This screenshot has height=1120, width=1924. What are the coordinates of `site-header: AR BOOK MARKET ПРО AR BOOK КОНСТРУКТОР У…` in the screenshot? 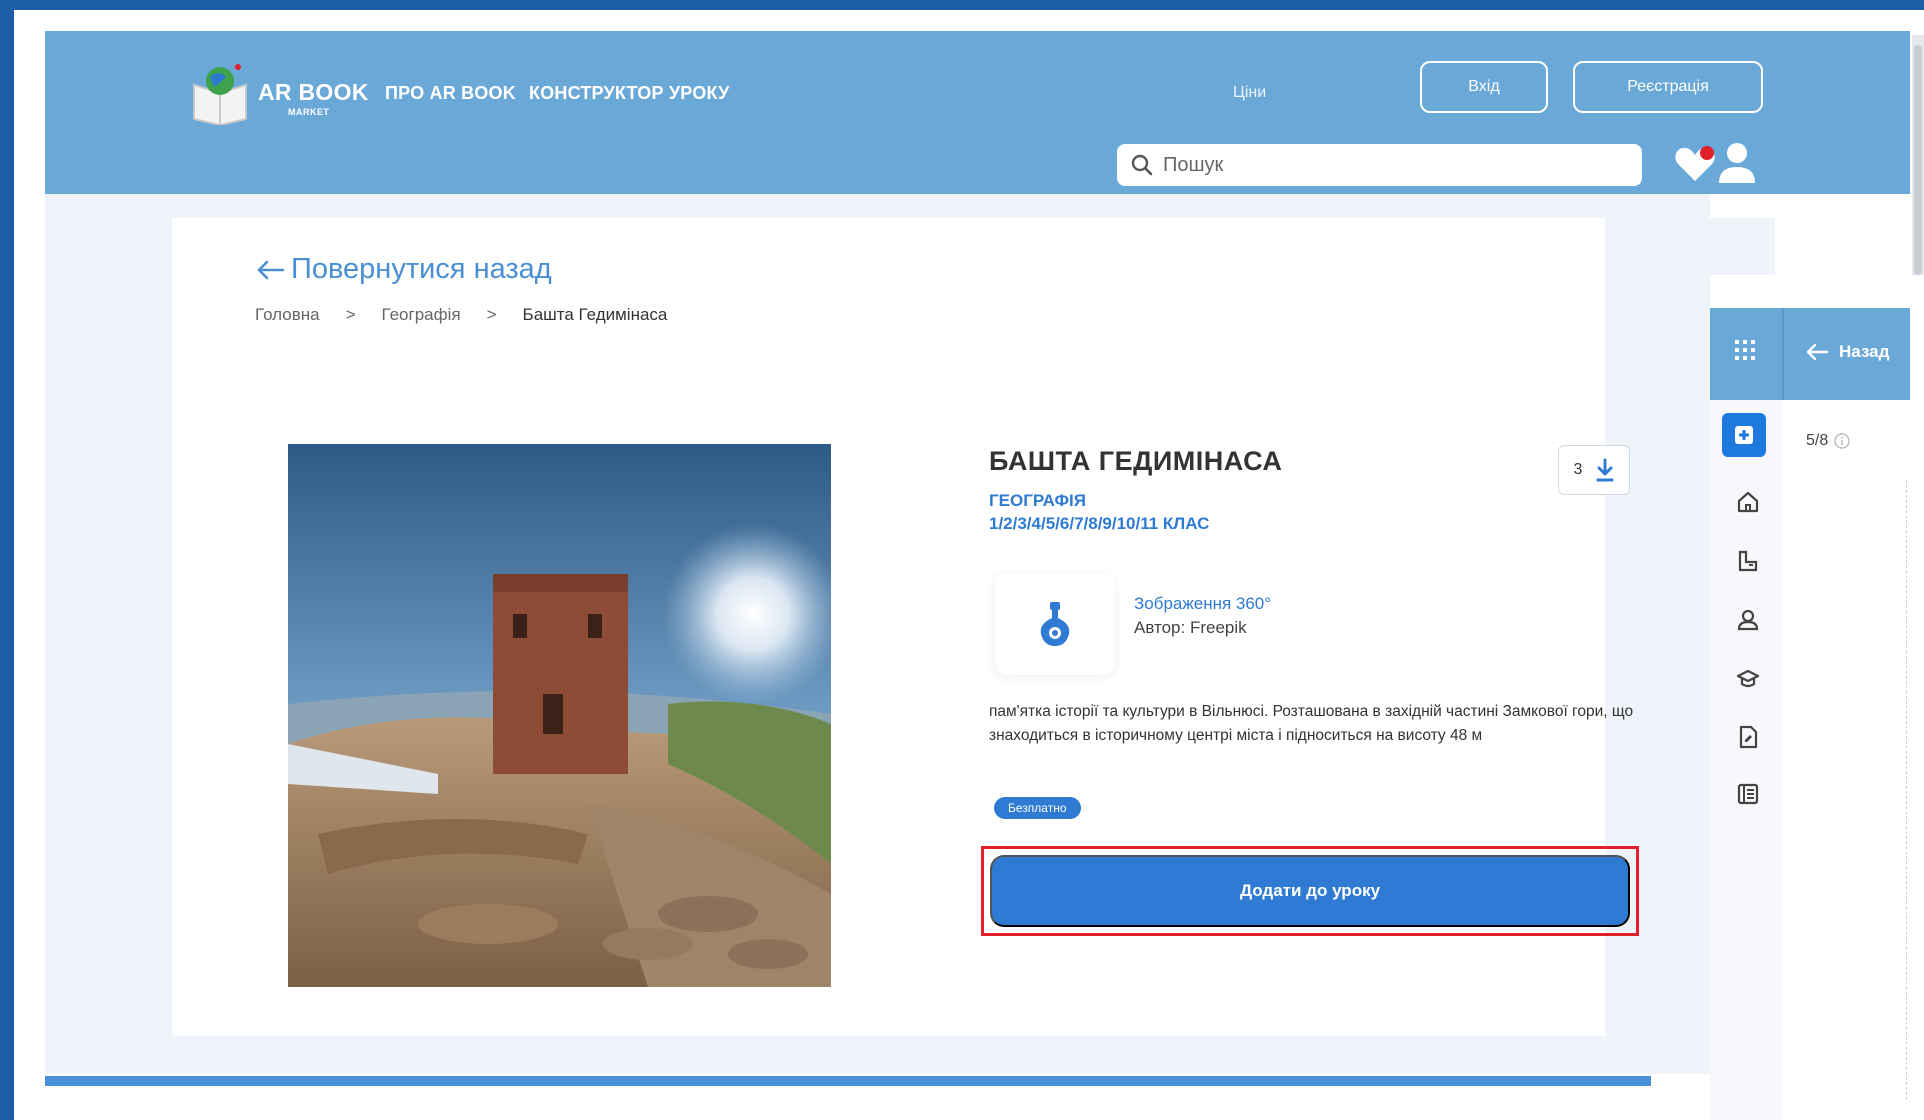 It's located at (977, 112).